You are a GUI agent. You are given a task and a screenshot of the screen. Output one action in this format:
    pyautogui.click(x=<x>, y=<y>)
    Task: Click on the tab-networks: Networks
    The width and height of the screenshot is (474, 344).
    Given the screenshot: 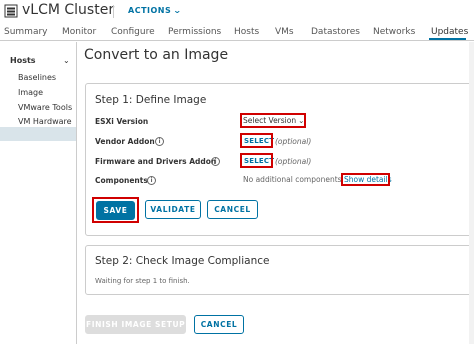 What is the action you would take?
    pyautogui.click(x=394, y=32)
    